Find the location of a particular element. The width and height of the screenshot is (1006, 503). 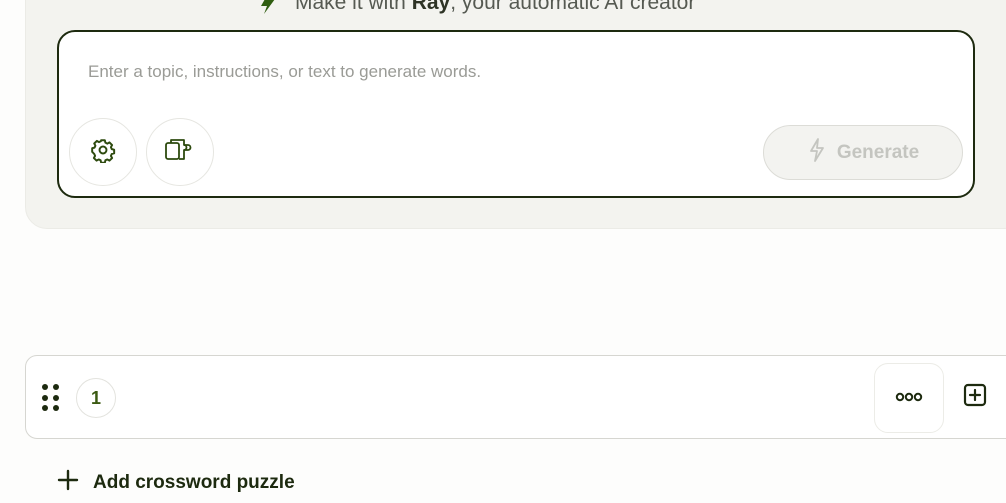

plus-icon is located at coordinates (68, 483).